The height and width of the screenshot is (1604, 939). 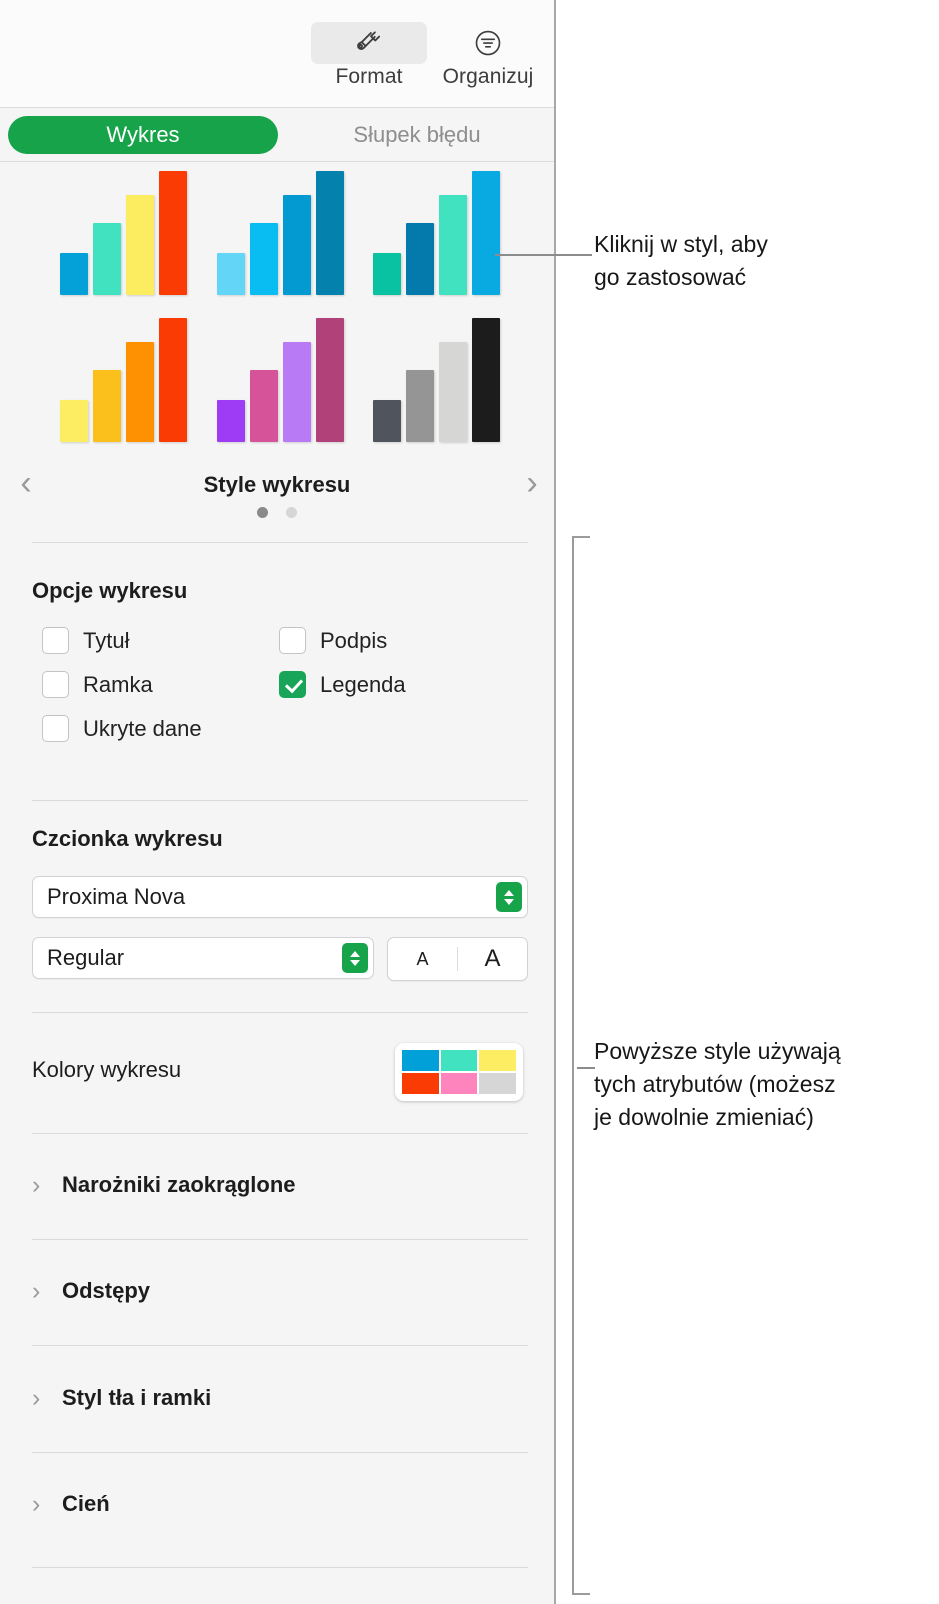 What do you see at coordinates (292, 640) in the screenshot?
I see `checkbox-podpis` at bounding box center [292, 640].